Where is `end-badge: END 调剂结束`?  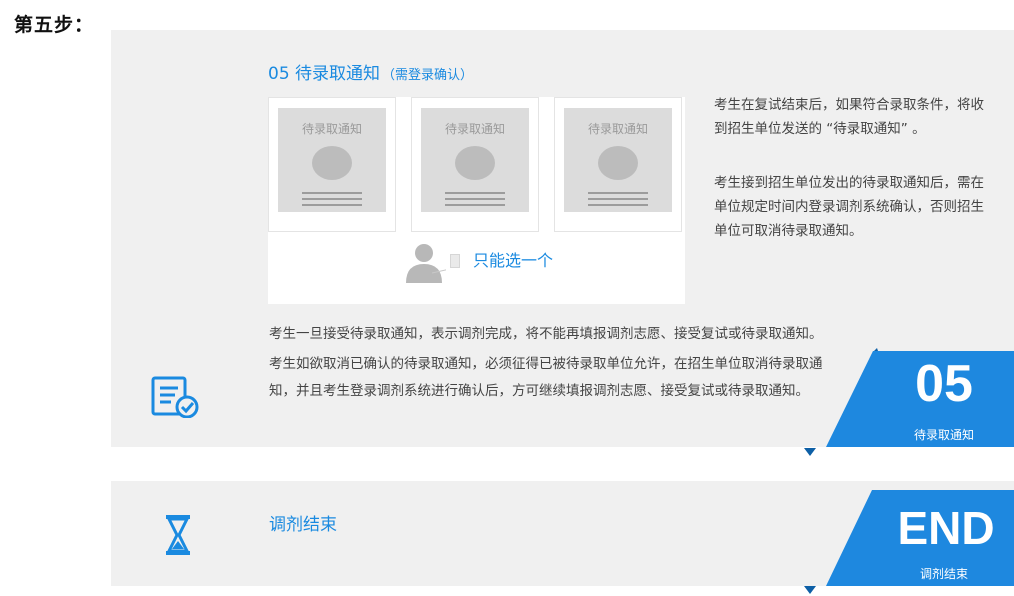 end-badge: END 调剂结束 is located at coordinates (919, 538).